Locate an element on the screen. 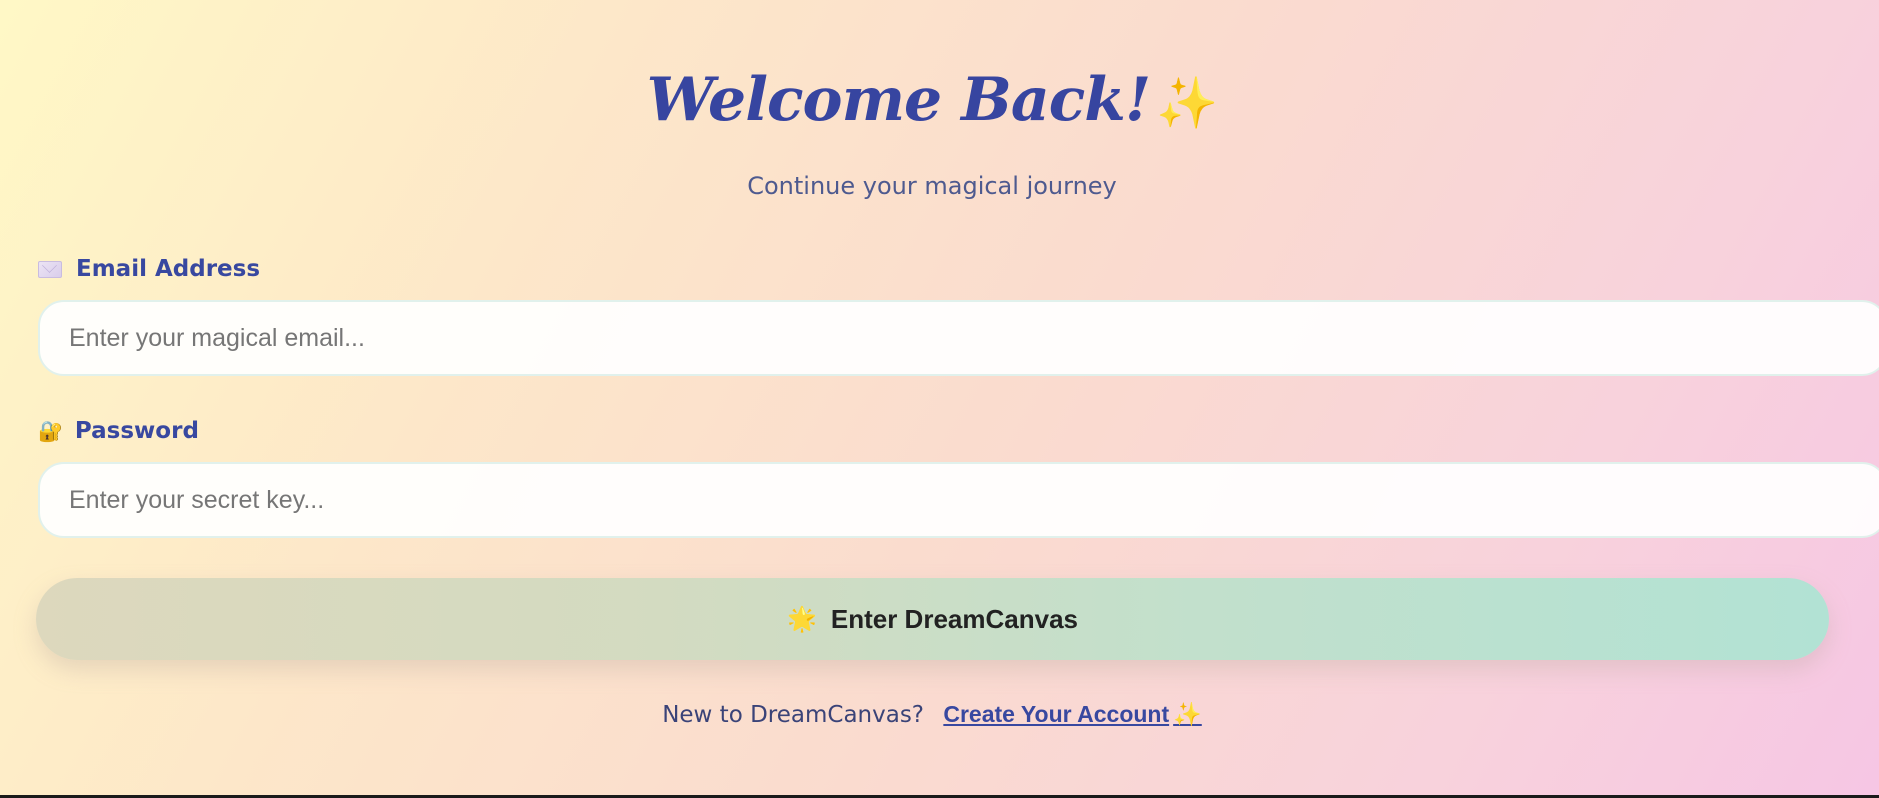 The height and width of the screenshot is (798, 1879). password-field is located at coordinates (958, 500).